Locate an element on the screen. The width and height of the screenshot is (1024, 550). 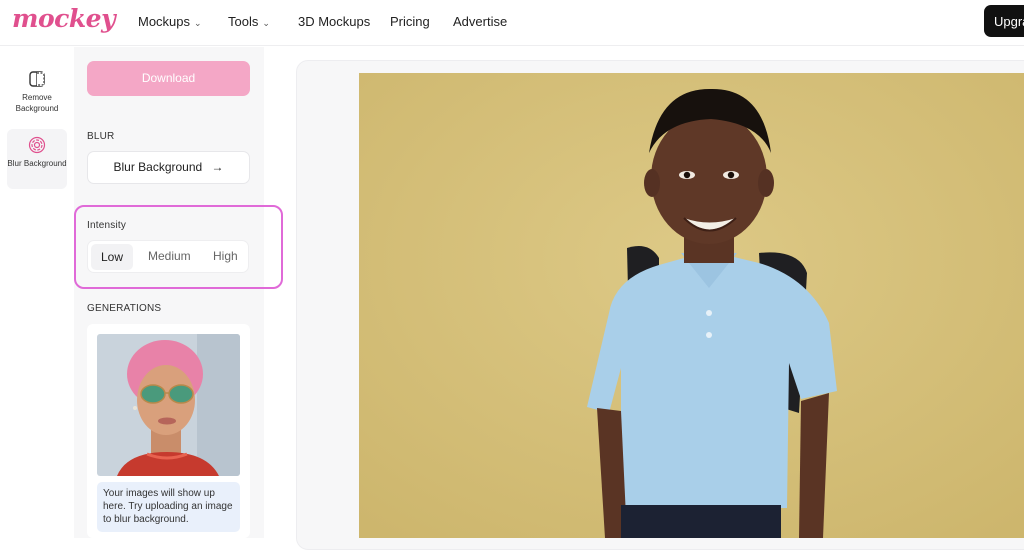
blur-background-button: Blur Background → is located at coordinates (168, 167).